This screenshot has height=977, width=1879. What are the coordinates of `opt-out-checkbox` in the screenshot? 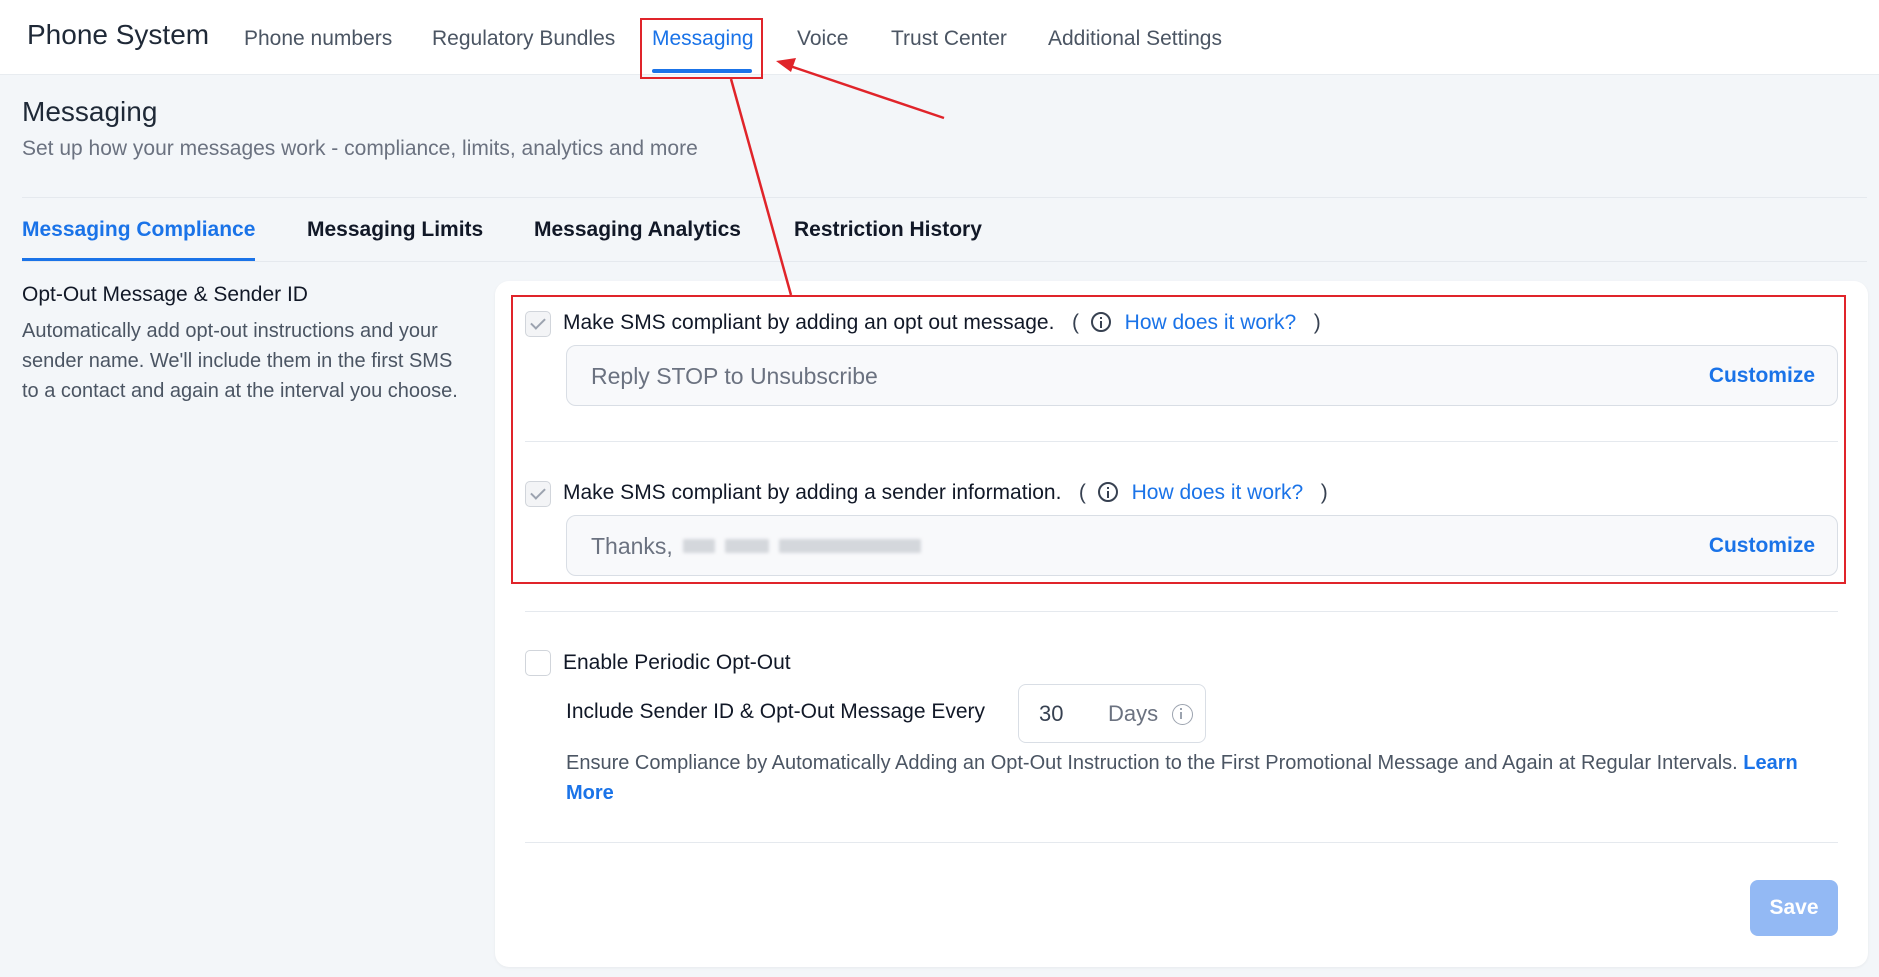 It's located at (538, 324).